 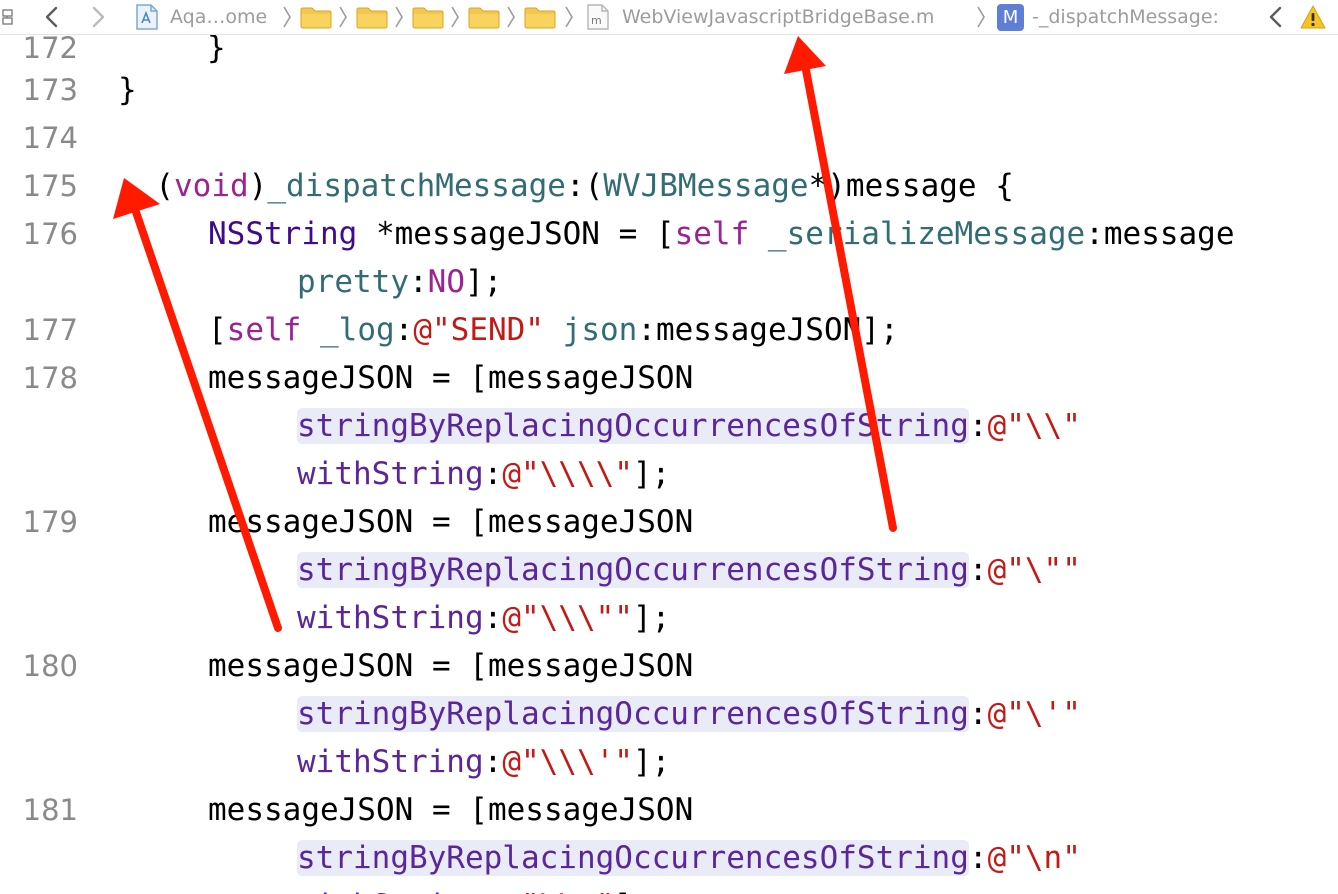 I want to click on code-text: withString:@"\\n"];, so click(x=474, y=888).